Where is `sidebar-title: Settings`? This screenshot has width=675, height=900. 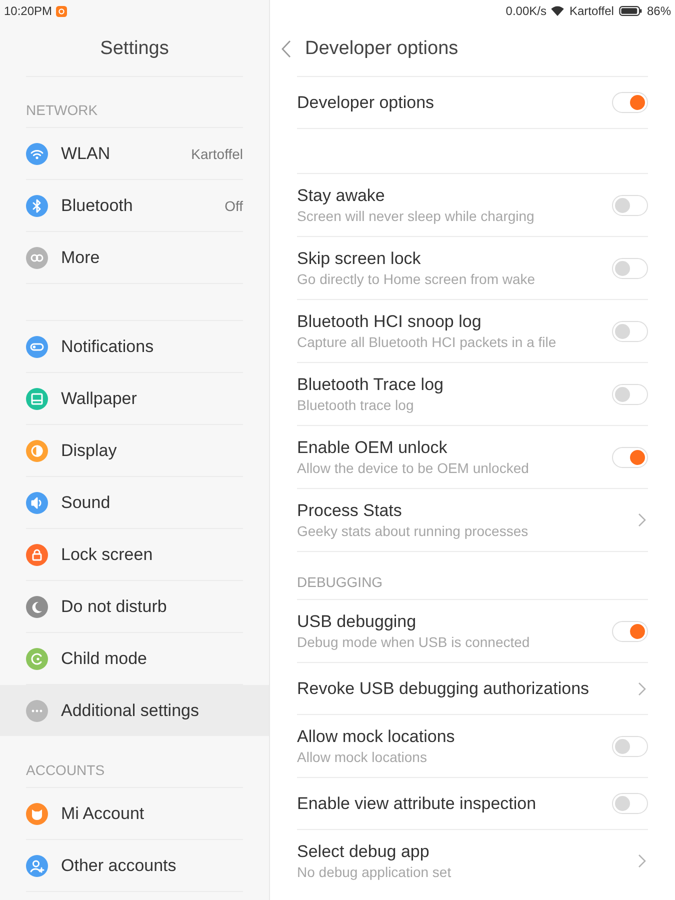
sidebar-title: Settings is located at coordinates (134, 49).